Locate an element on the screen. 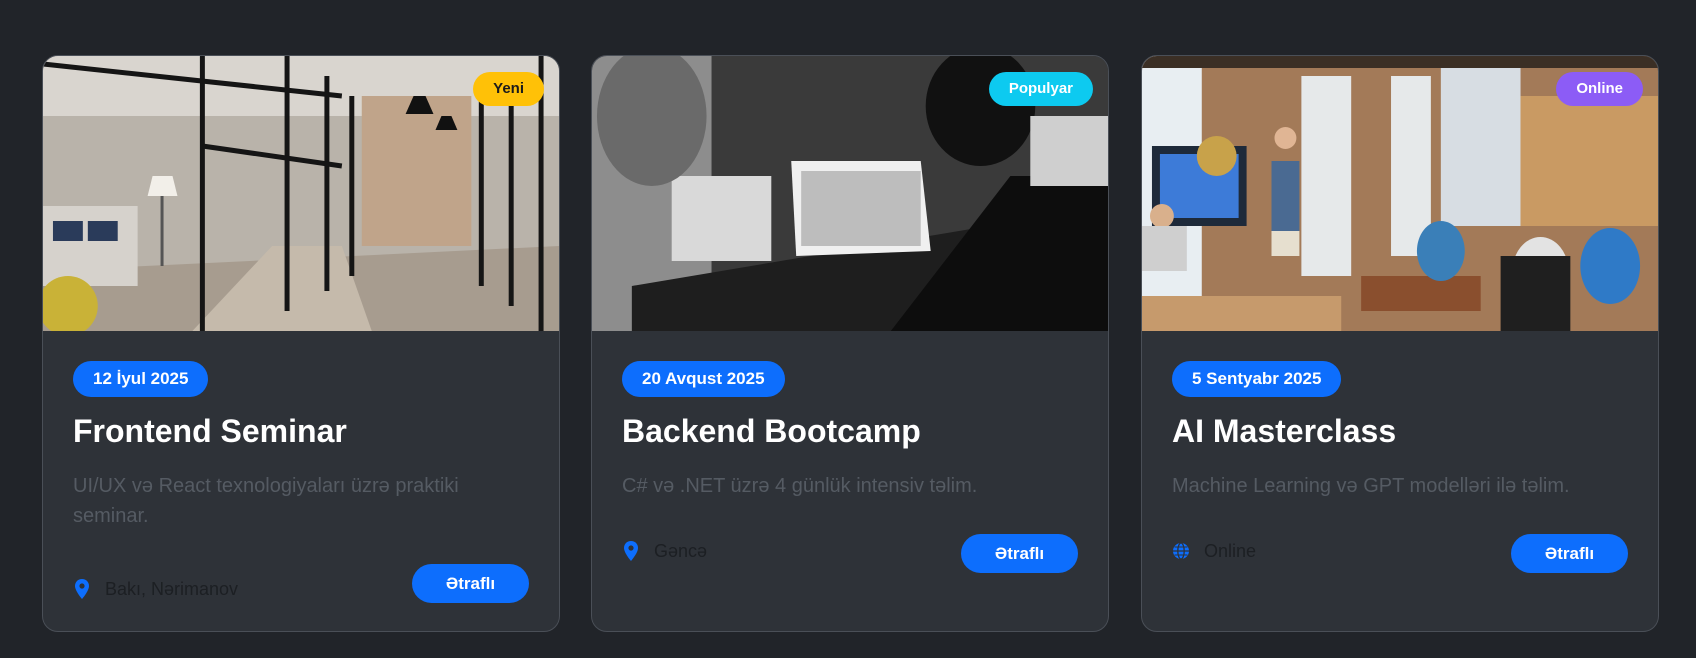 Image resolution: width=1696 pixels, height=658 pixels. office-hallway-photo: Yeni is located at coordinates (301, 193).